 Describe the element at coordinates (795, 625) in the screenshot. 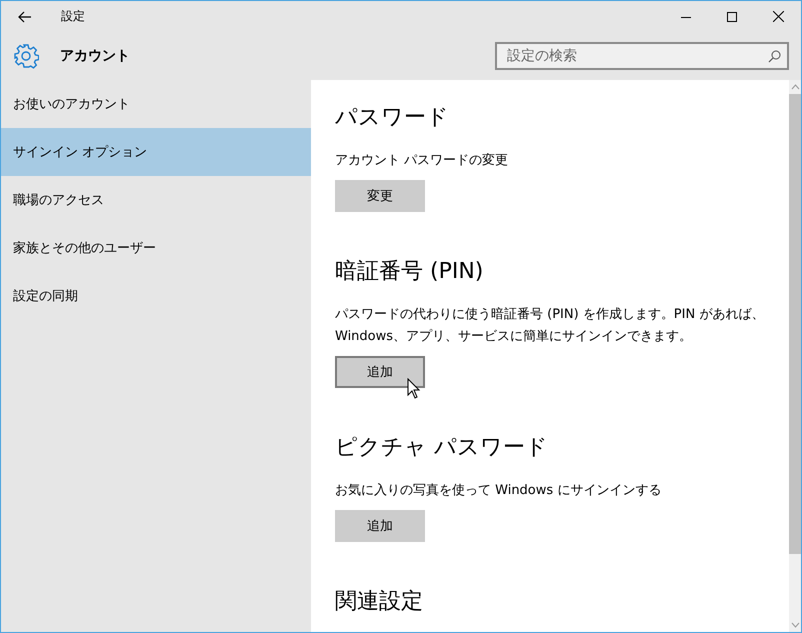

I see `scroll-down-icon` at that location.